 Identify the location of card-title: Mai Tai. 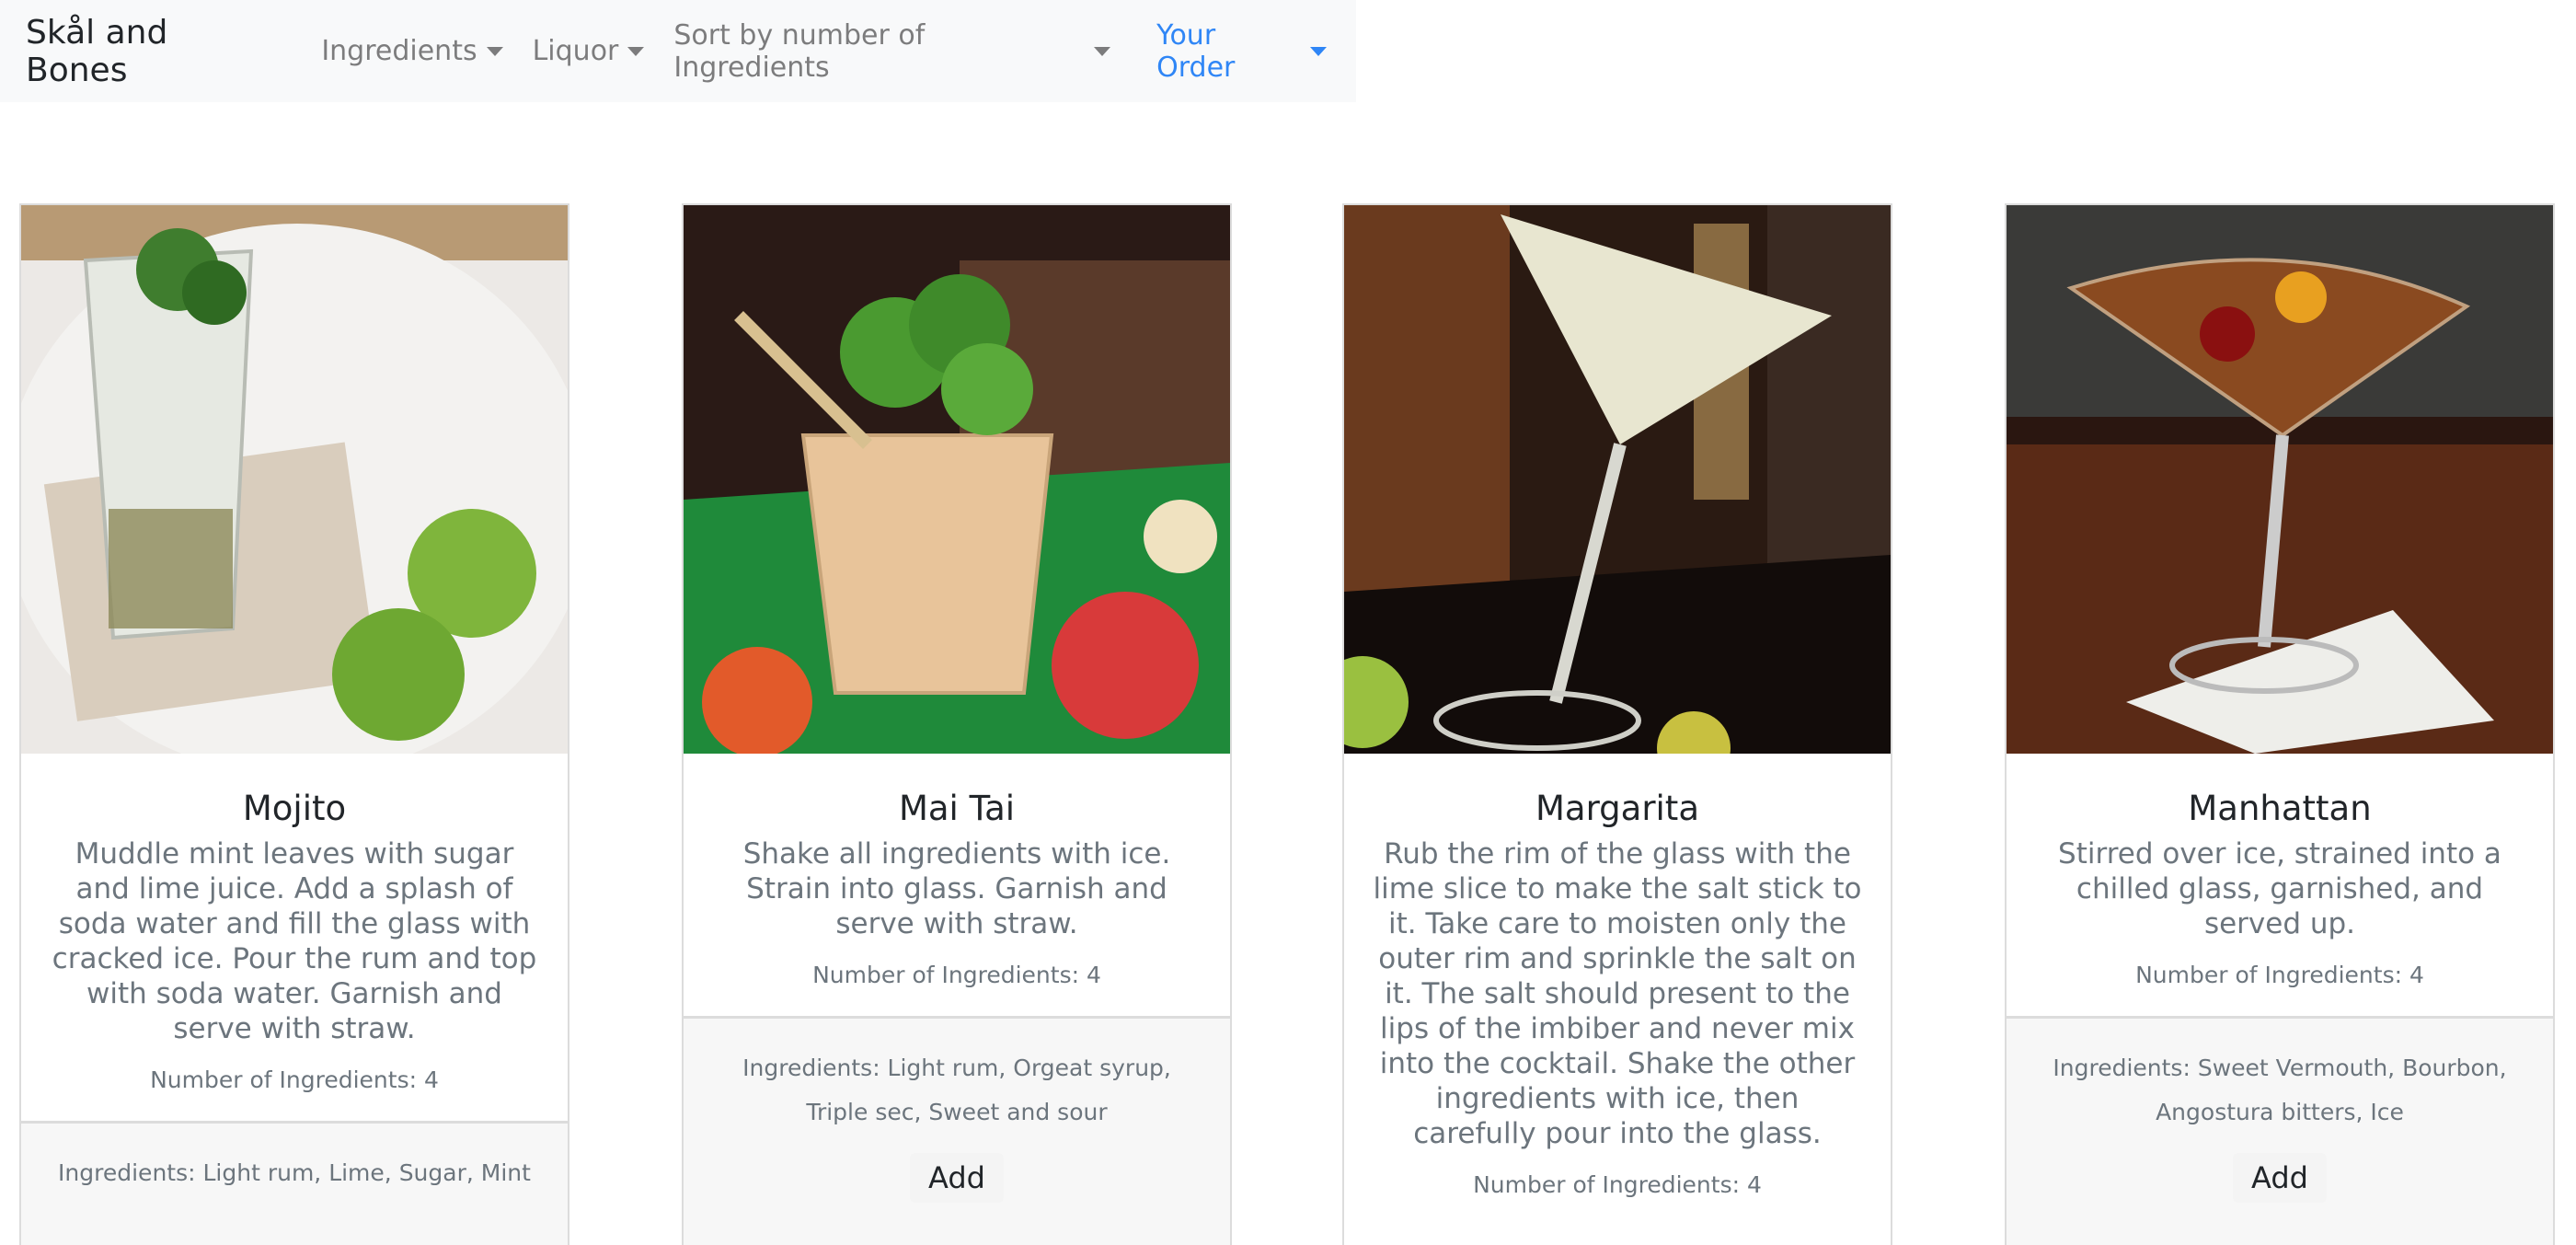
(957, 808).